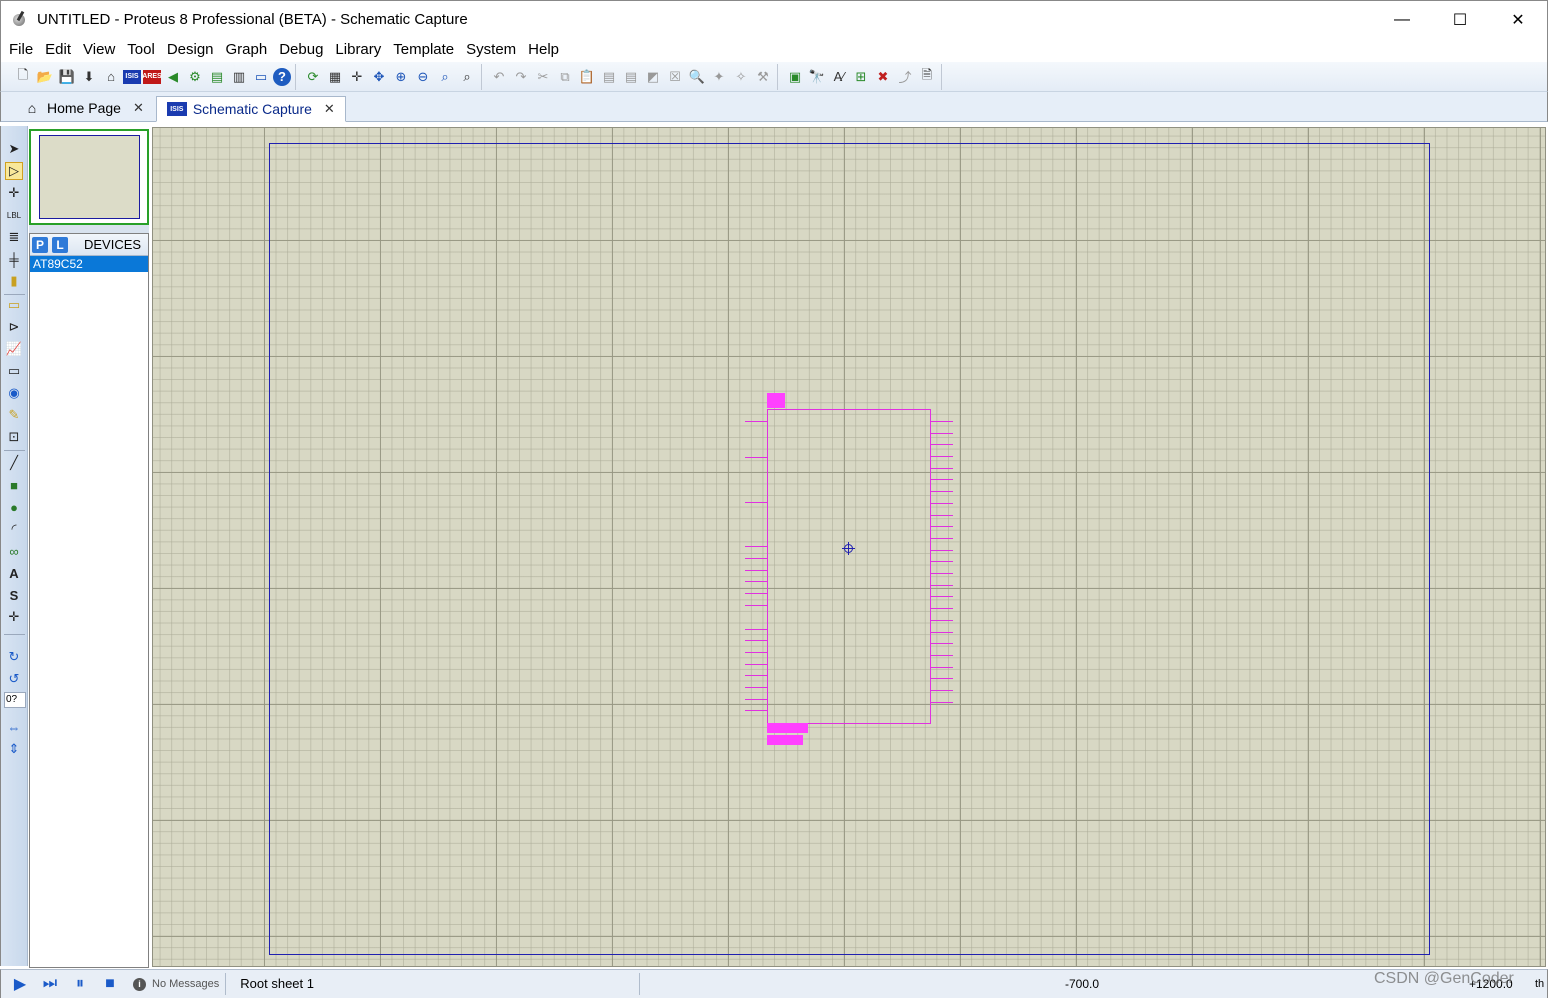 The height and width of the screenshot is (998, 1548). Describe the element at coordinates (543, 77) in the screenshot. I see `cut-icon: ✂` at that location.